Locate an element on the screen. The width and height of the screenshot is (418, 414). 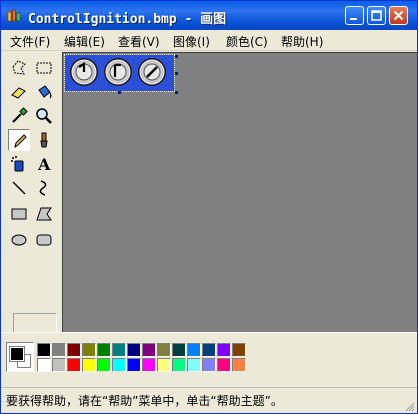
ignition-dial-mid-icon is located at coordinates (118, 72).